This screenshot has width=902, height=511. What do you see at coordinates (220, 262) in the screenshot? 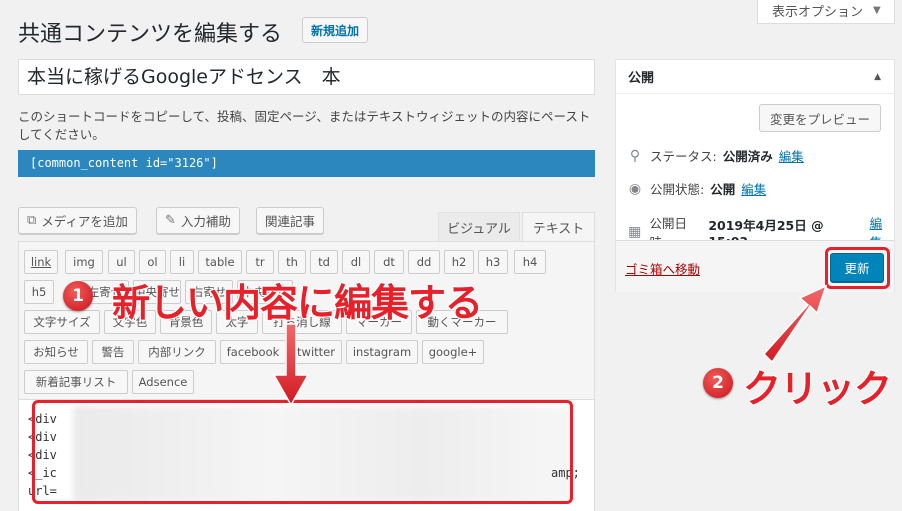
I see `qt-table-button: table` at bounding box center [220, 262].